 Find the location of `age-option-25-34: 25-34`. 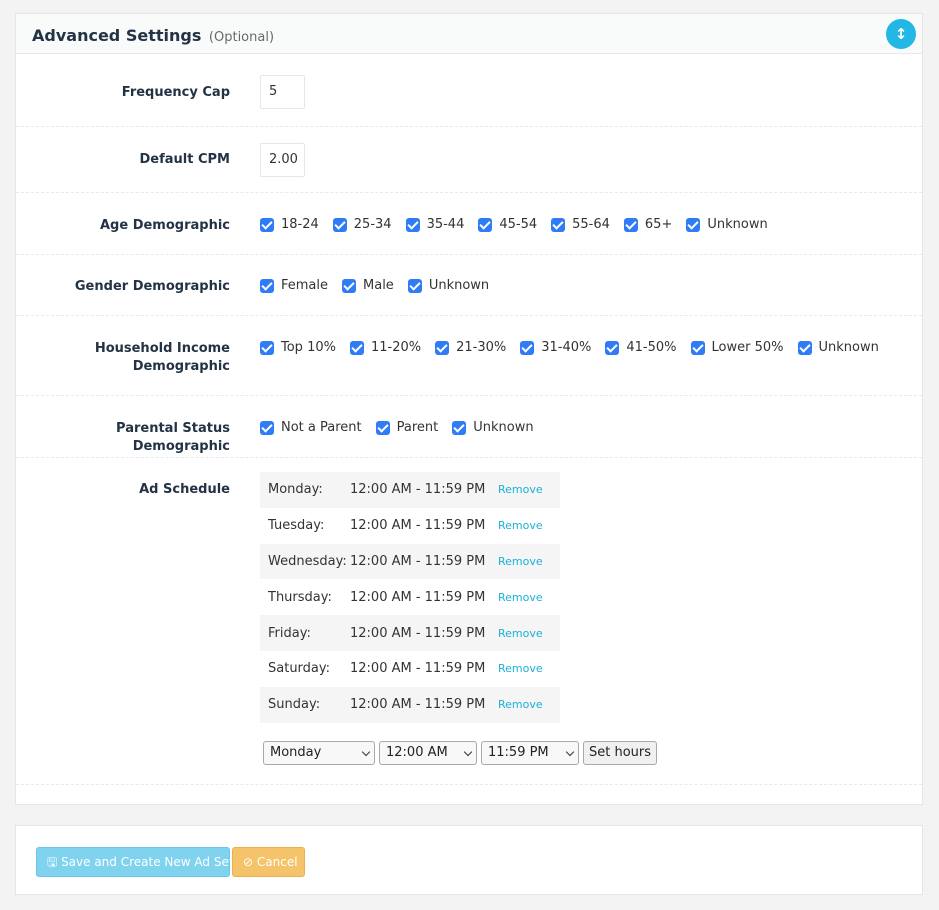

age-option-25-34: 25-34 is located at coordinates (362, 224).